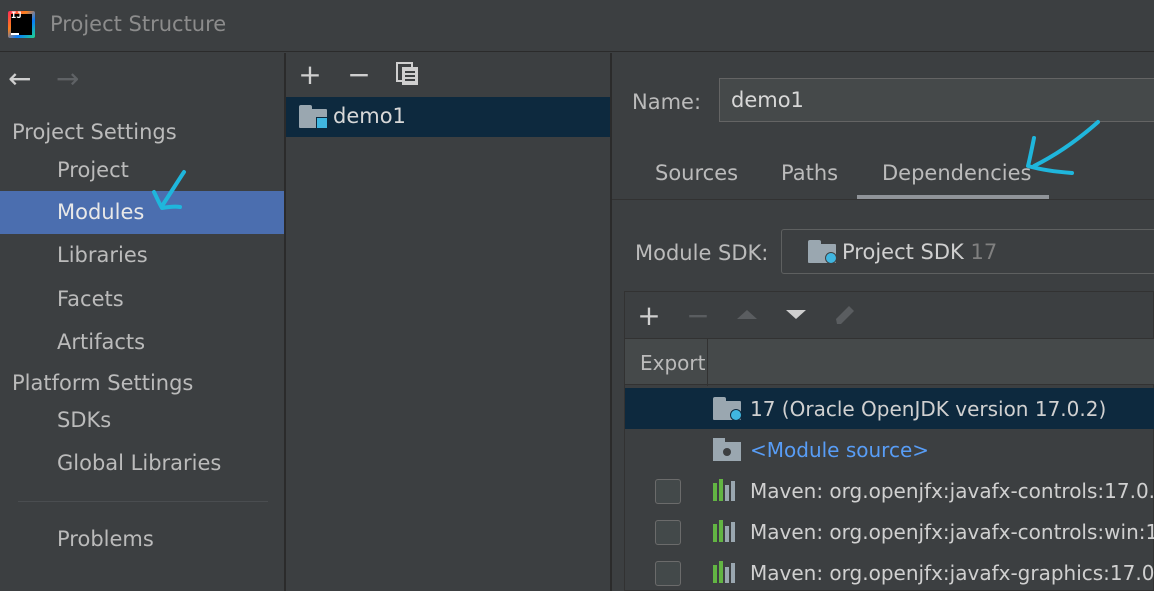  What do you see at coordinates (359, 76) in the screenshot?
I see `remove-icon: −` at bounding box center [359, 76].